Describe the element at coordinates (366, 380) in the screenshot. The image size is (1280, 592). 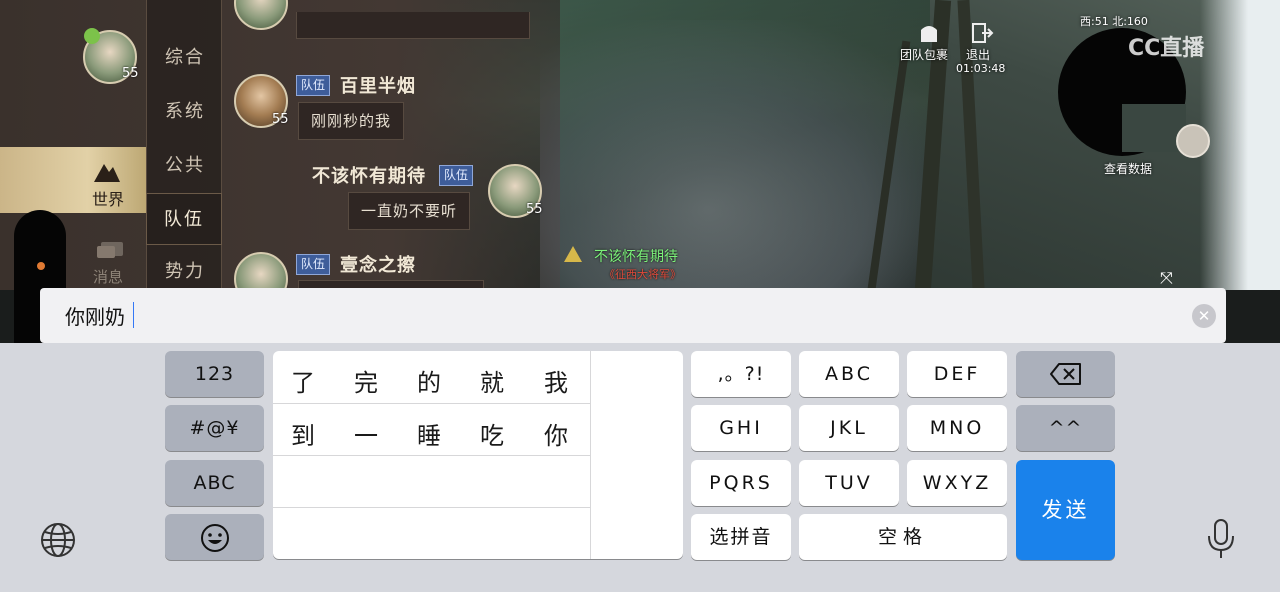
I see `candidate-word: 完` at that location.